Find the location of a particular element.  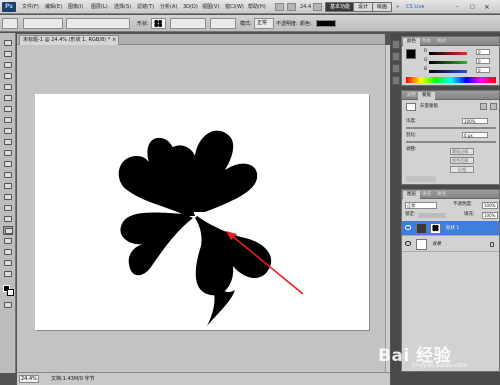

menu-analysis: 分析(A) is located at coordinates (168, 7).